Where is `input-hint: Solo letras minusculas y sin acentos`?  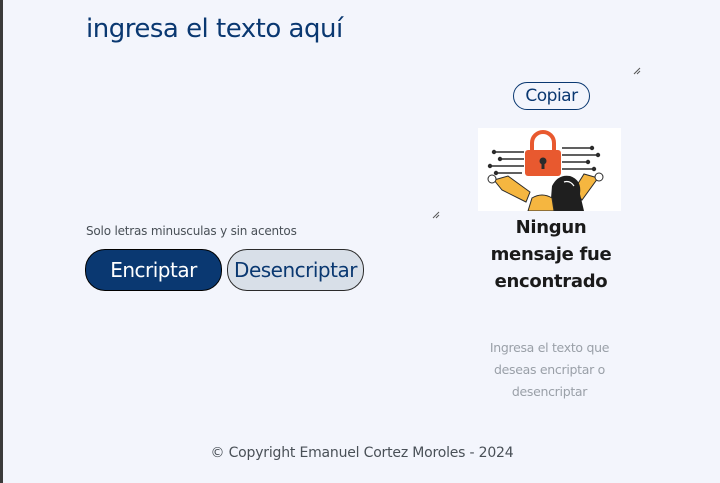
input-hint: Solo letras minusculas y sin acentos is located at coordinates (191, 231).